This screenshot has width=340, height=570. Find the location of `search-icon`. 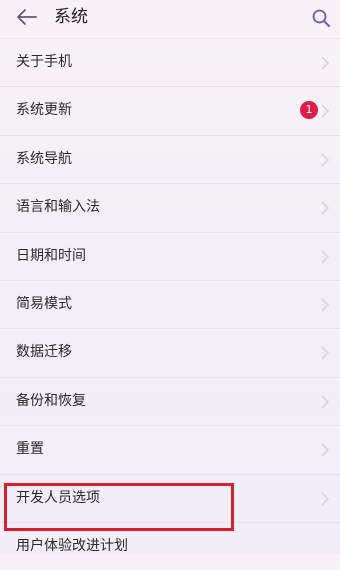

search-icon is located at coordinates (321, 18).